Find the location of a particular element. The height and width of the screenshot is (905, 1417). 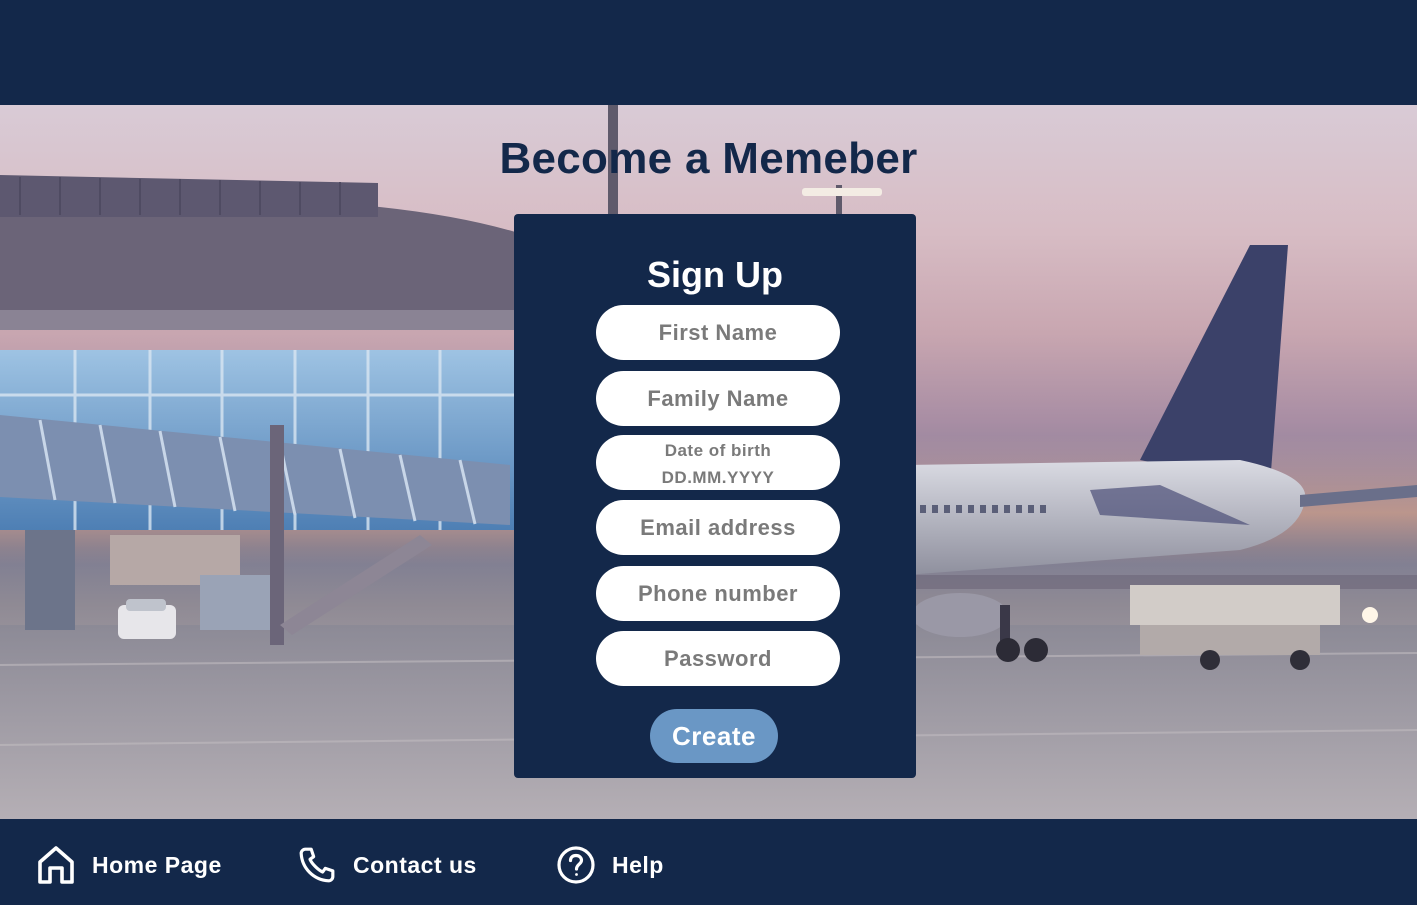

email-placeholder: Email address is located at coordinates (718, 527).